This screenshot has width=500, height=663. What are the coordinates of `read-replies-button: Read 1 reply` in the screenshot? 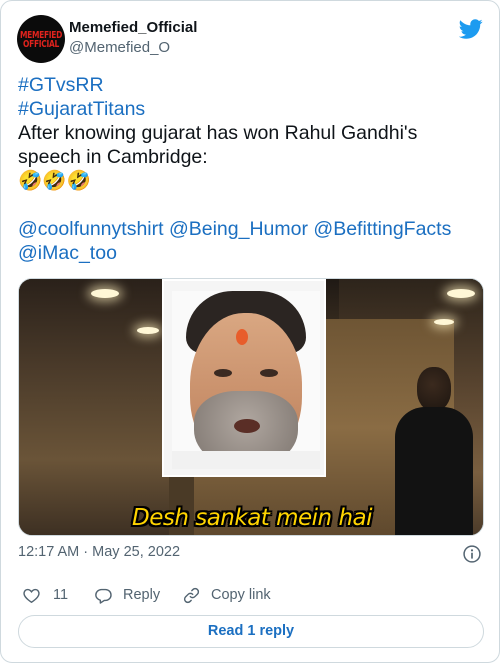 It's located at (251, 631).